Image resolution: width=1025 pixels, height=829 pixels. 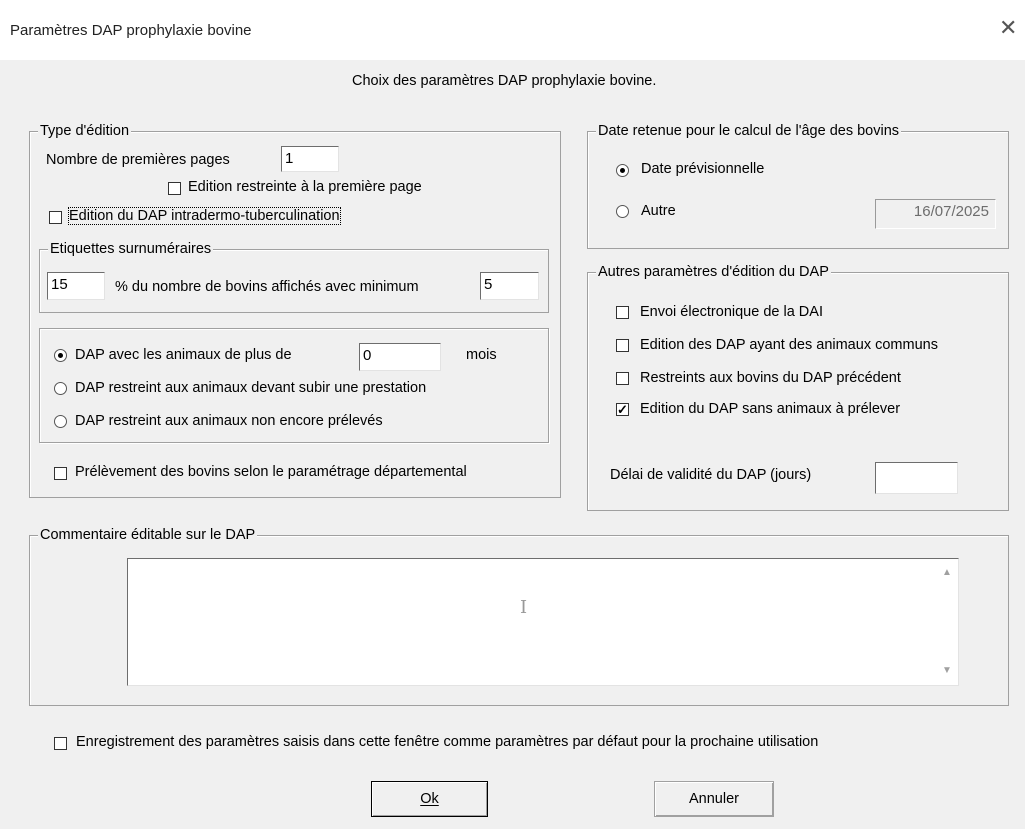 I want to click on restreints-label: Restreints aux bovins du DAP précédent, so click(x=770, y=378).